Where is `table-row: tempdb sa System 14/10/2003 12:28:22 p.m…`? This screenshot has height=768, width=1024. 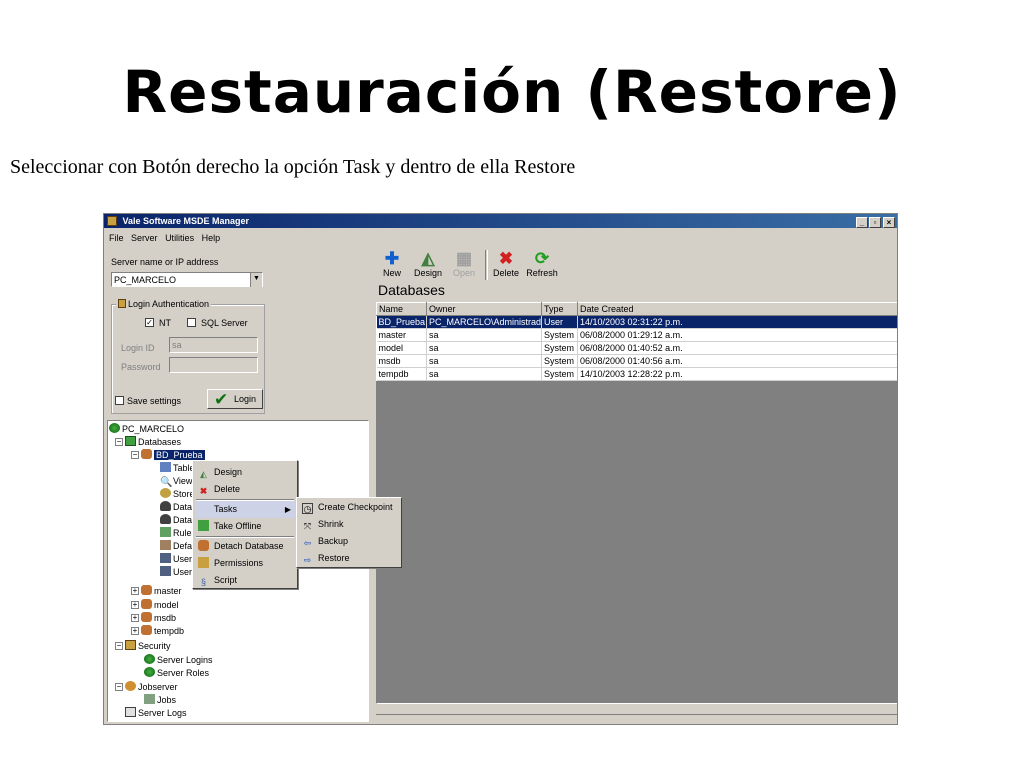
table-row: tempdb sa System 14/10/2003 12:28:22 p.m… is located at coordinates (636, 374).